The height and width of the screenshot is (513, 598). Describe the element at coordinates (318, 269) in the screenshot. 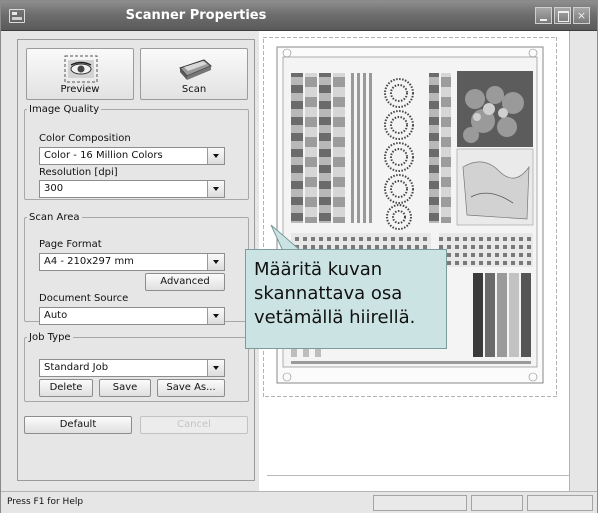

I see `tooltip-line-1: Määritä kuvan` at that location.